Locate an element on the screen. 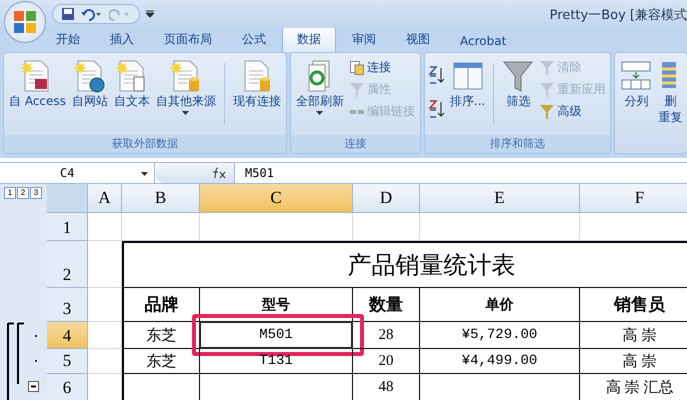 This screenshot has height=400, width=687. formula-field: M501 is located at coordinates (254, 173).